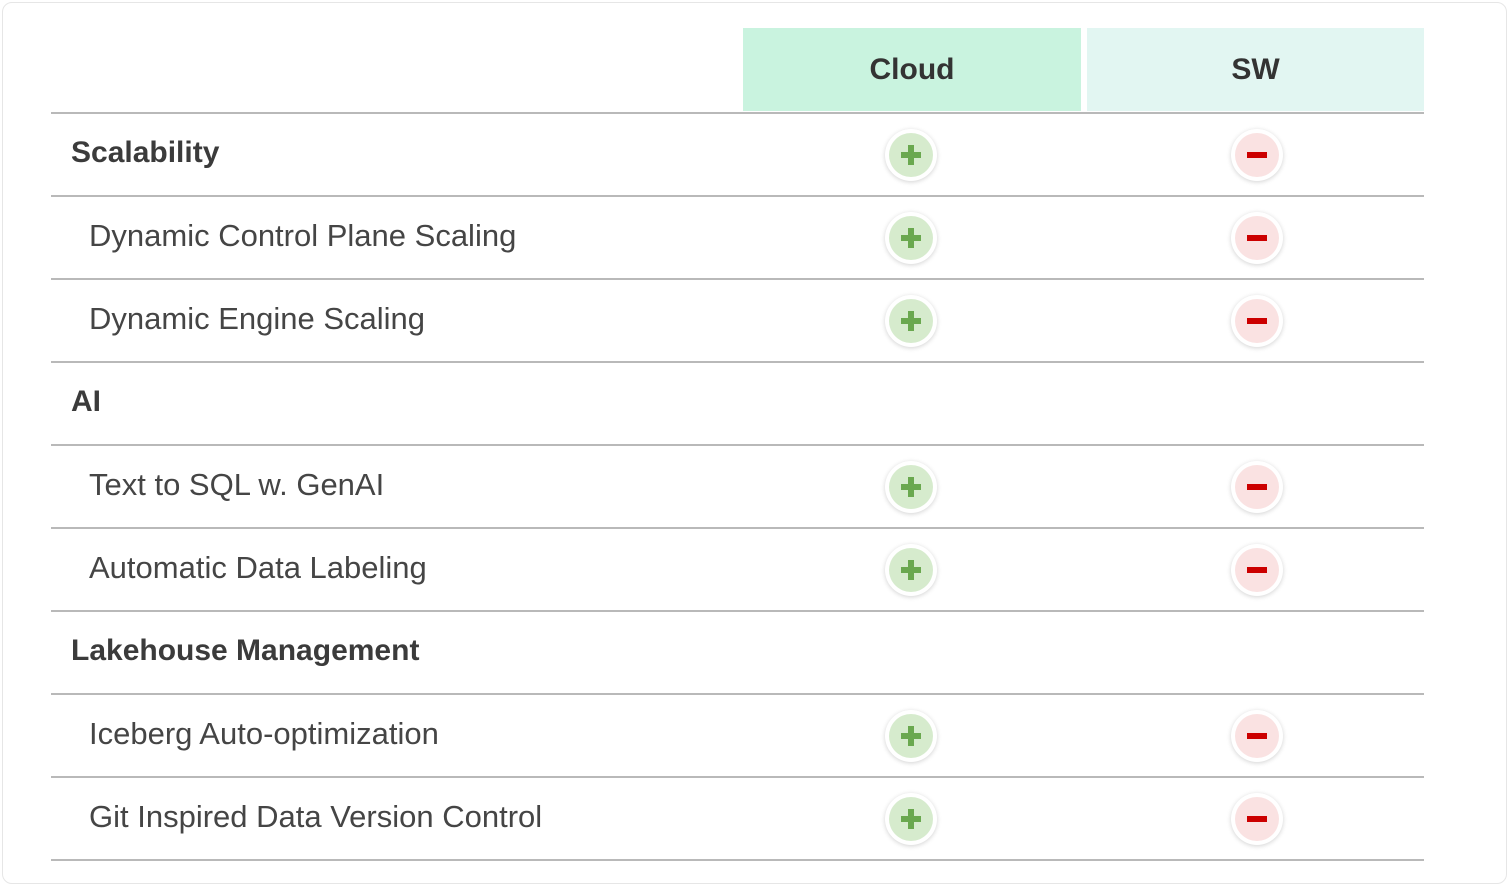 Image resolution: width=1511 pixels, height=886 pixels. What do you see at coordinates (258, 567) in the screenshot?
I see `feature-label: Automatic Data Labeling` at bounding box center [258, 567].